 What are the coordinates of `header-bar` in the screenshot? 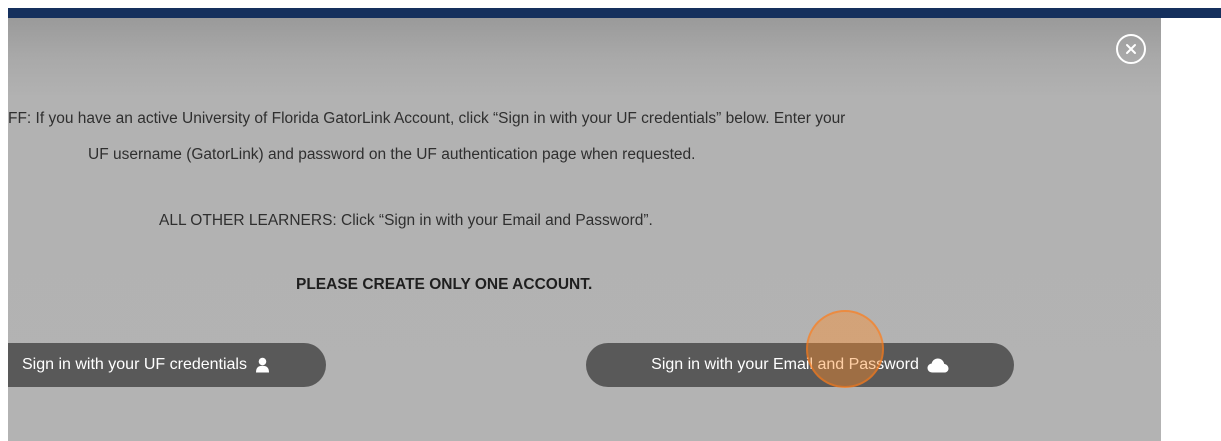 It's located at (614, 13).